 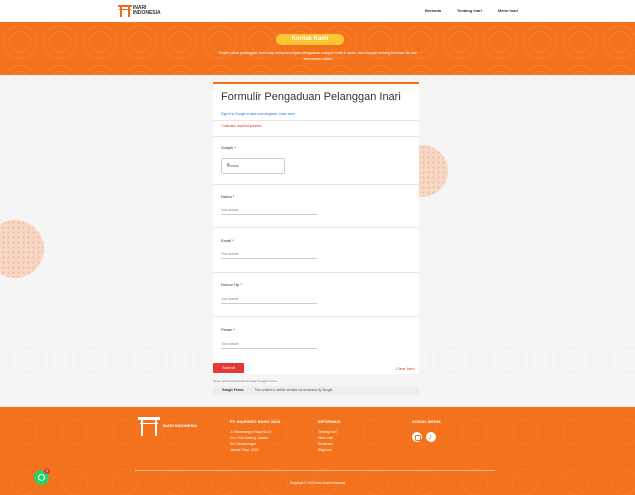 What do you see at coordinates (269, 211) in the screenshot?
I see `name-input: Your answer` at bounding box center [269, 211].